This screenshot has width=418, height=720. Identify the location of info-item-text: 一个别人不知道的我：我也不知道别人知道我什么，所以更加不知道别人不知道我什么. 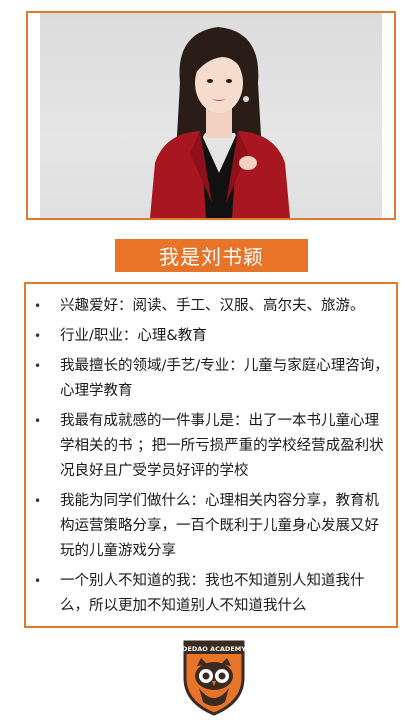
(212, 593).